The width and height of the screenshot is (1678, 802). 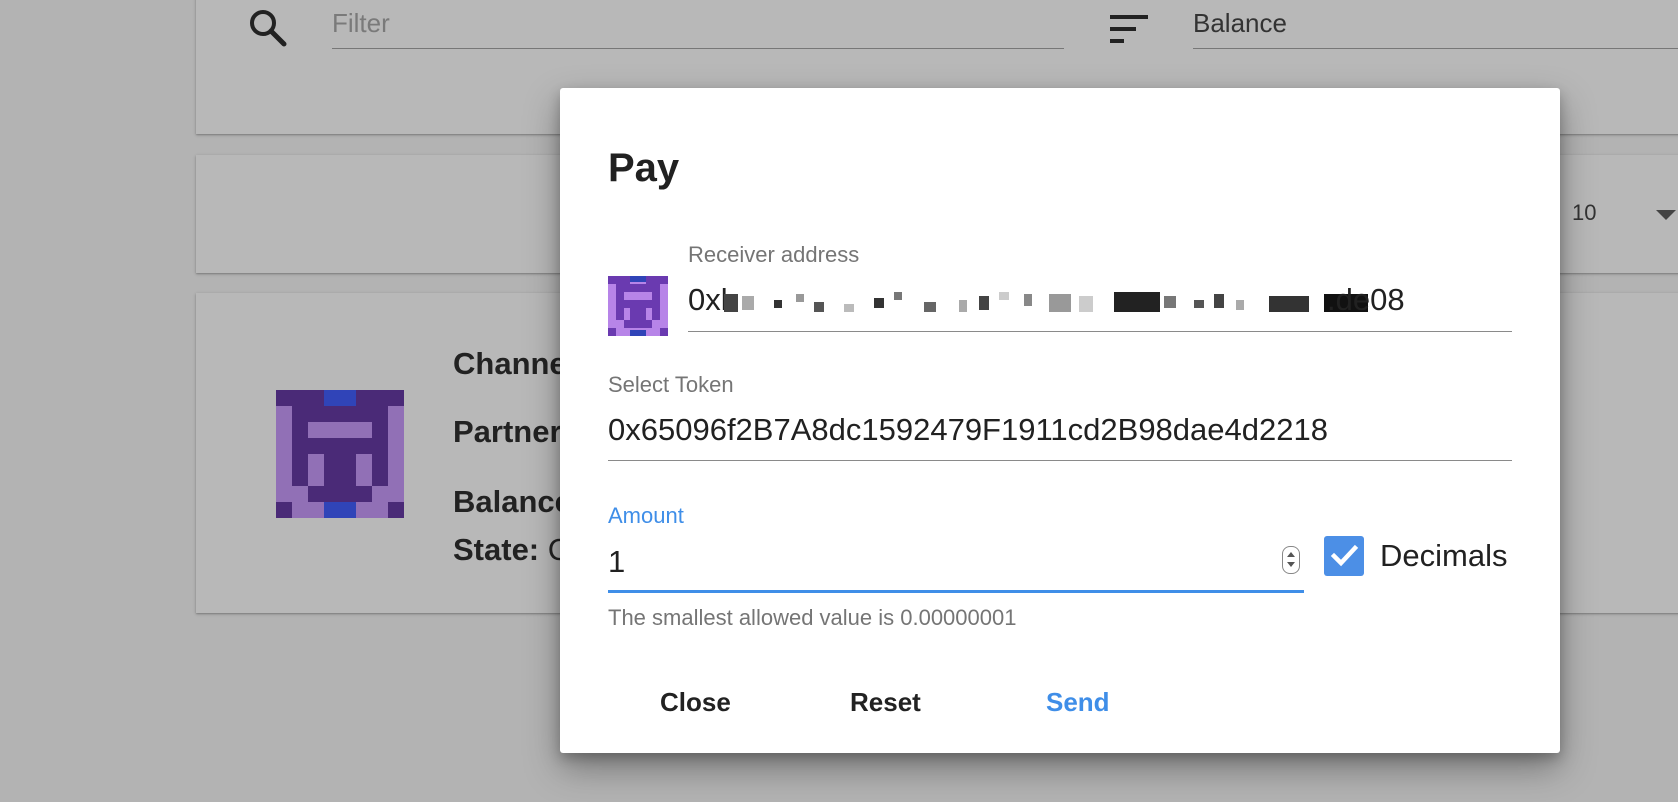 I want to click on receiver-address-suffix: .de08, so click(x=1366, y=299).